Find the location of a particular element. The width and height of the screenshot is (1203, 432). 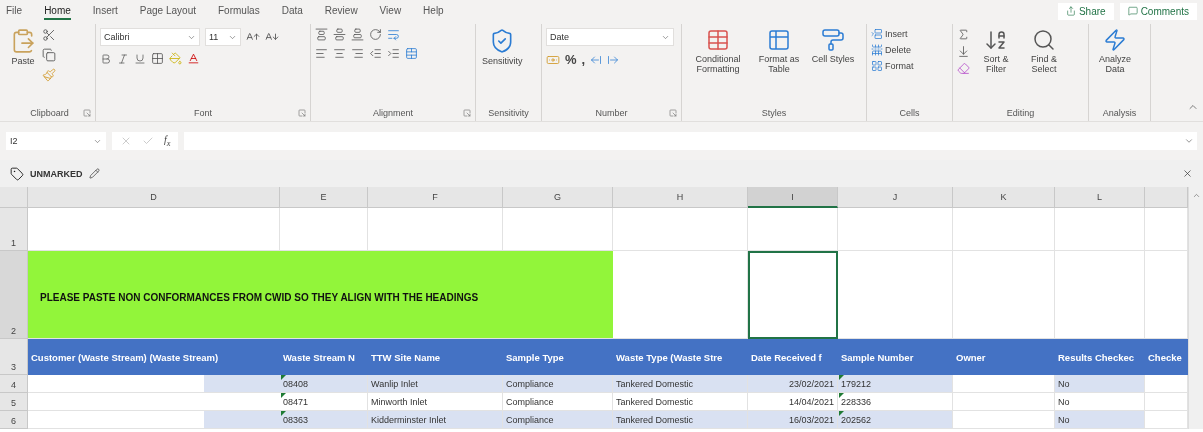

fill-down-icon is located at coordinates (963, 51).